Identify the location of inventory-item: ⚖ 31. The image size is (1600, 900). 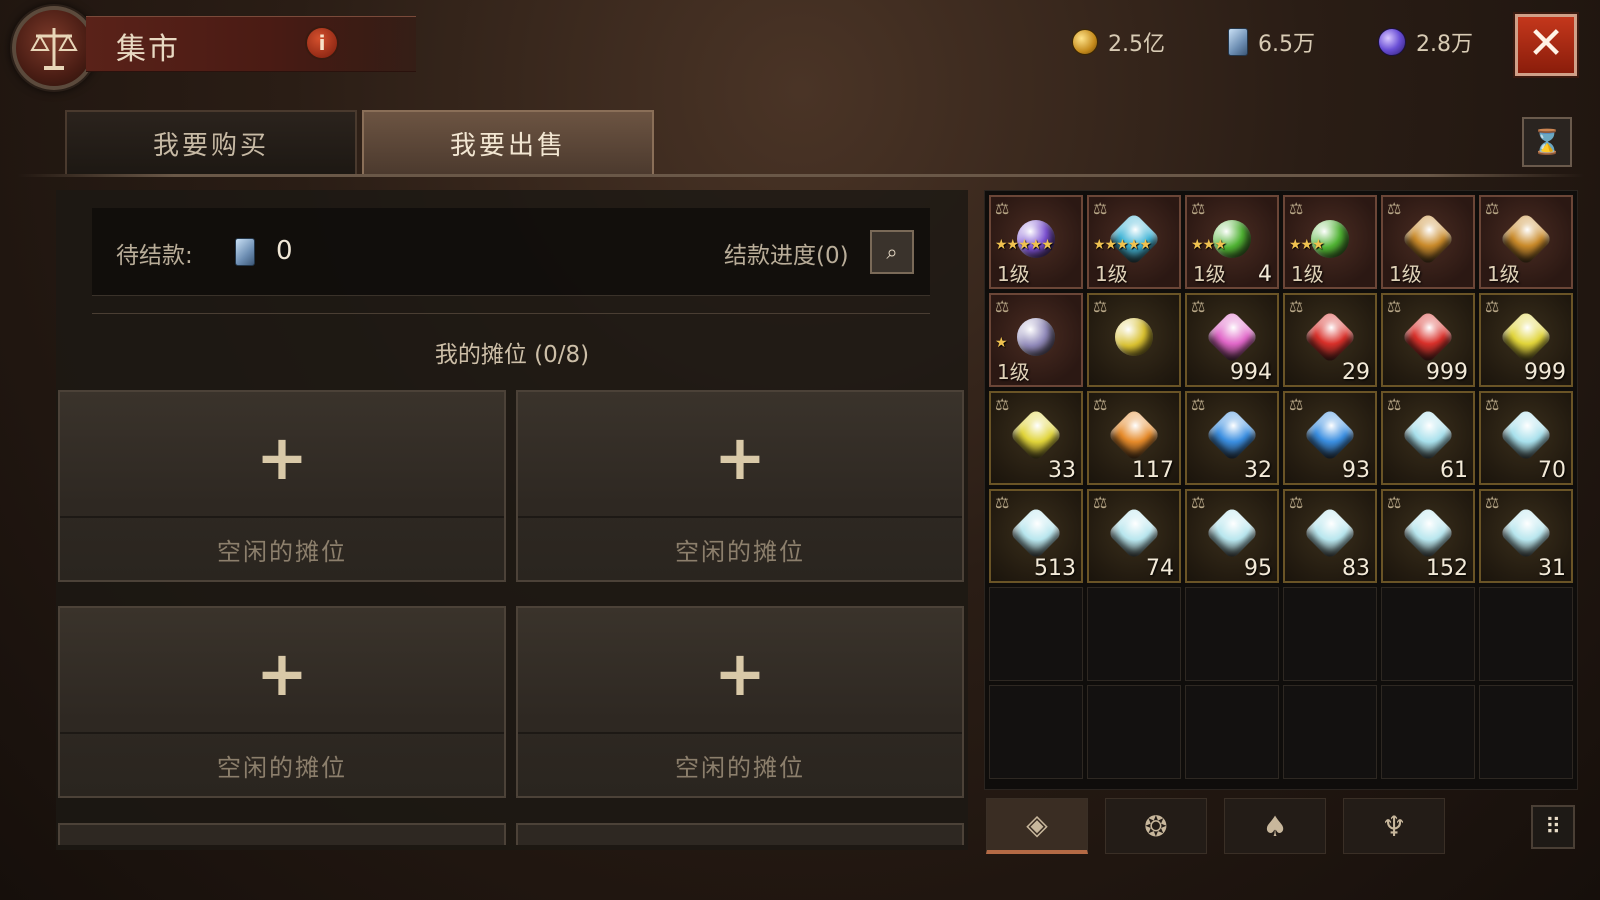
(1526, 536).